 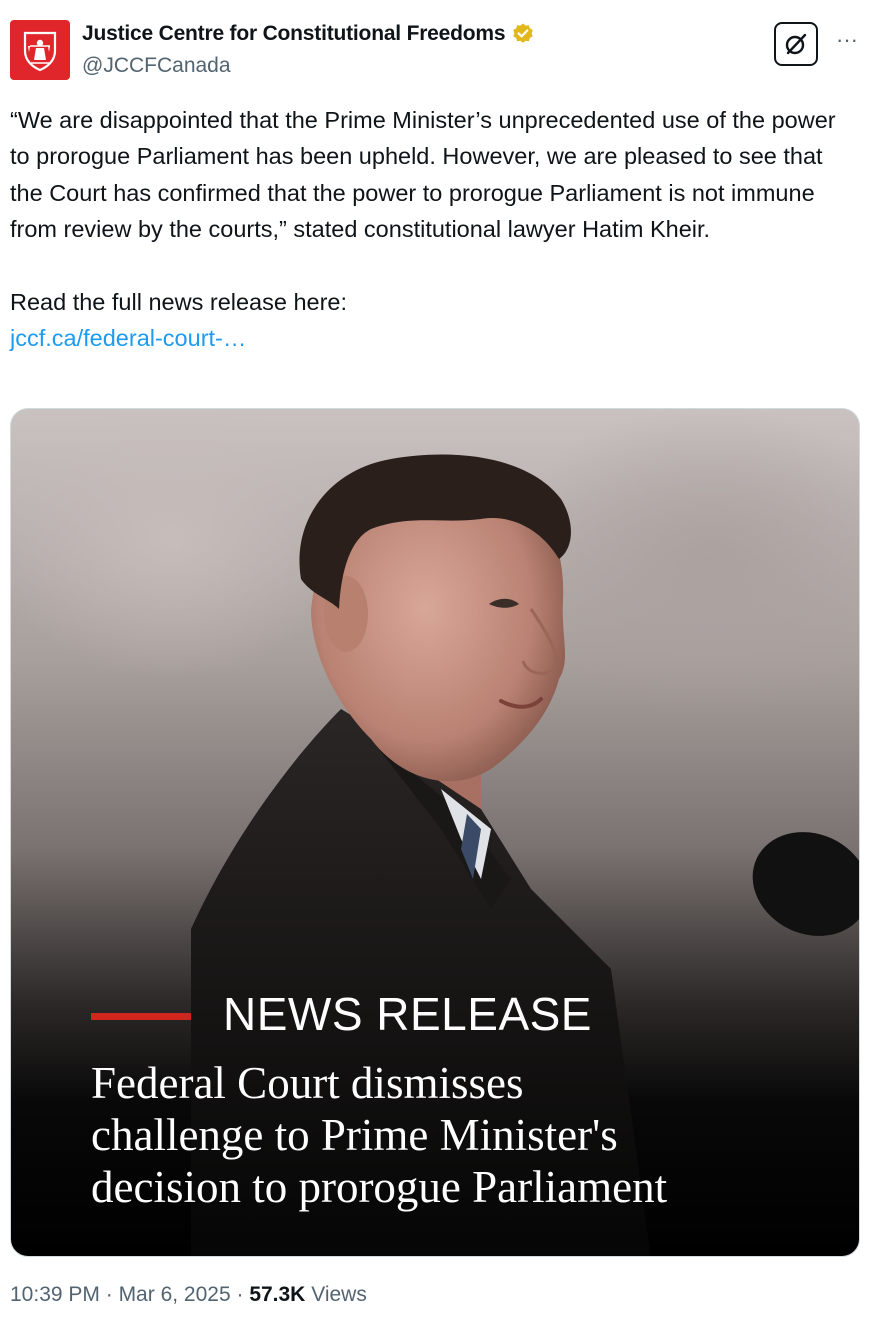 I want to click on tweet-meta: 10:39 PM · Mar 6, 2025 · 57.3K Views, so click(x=188, y=1295).